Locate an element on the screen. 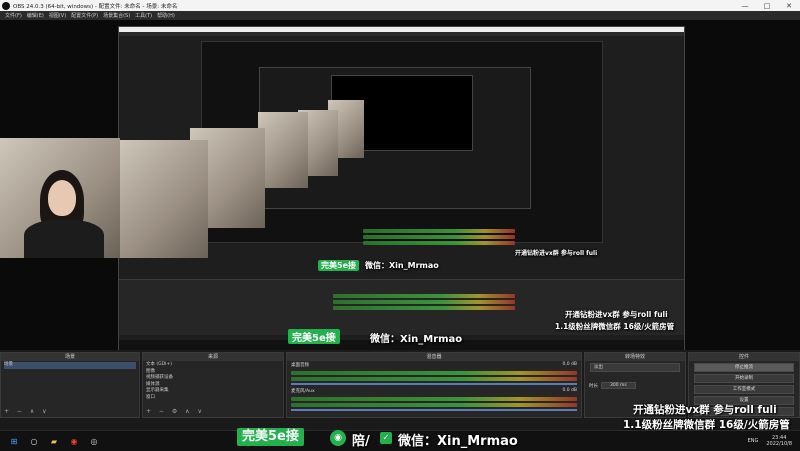  webcam-feed is located at coordinates (60, 198).